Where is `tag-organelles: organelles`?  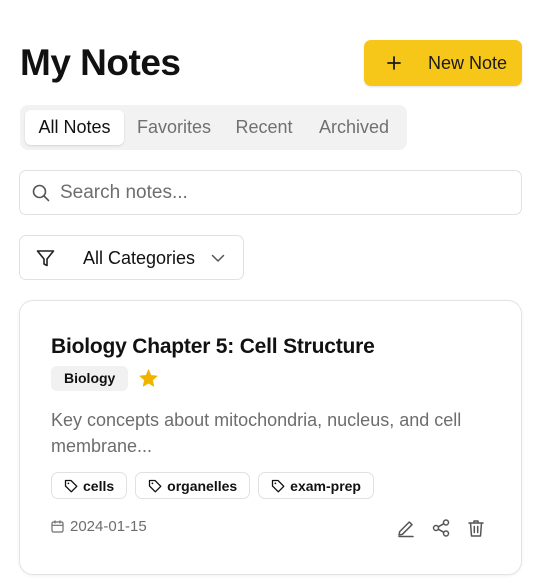 tag-organelles: organelles is located at coordinates (193, 485).